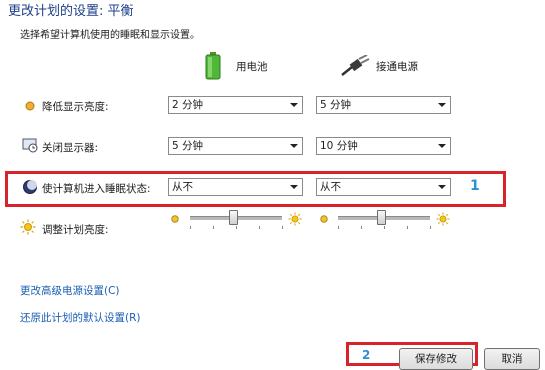  Describe the element at coordinates (30, 106) in the screenshot. I see `dim-brightness-icon` at that location.